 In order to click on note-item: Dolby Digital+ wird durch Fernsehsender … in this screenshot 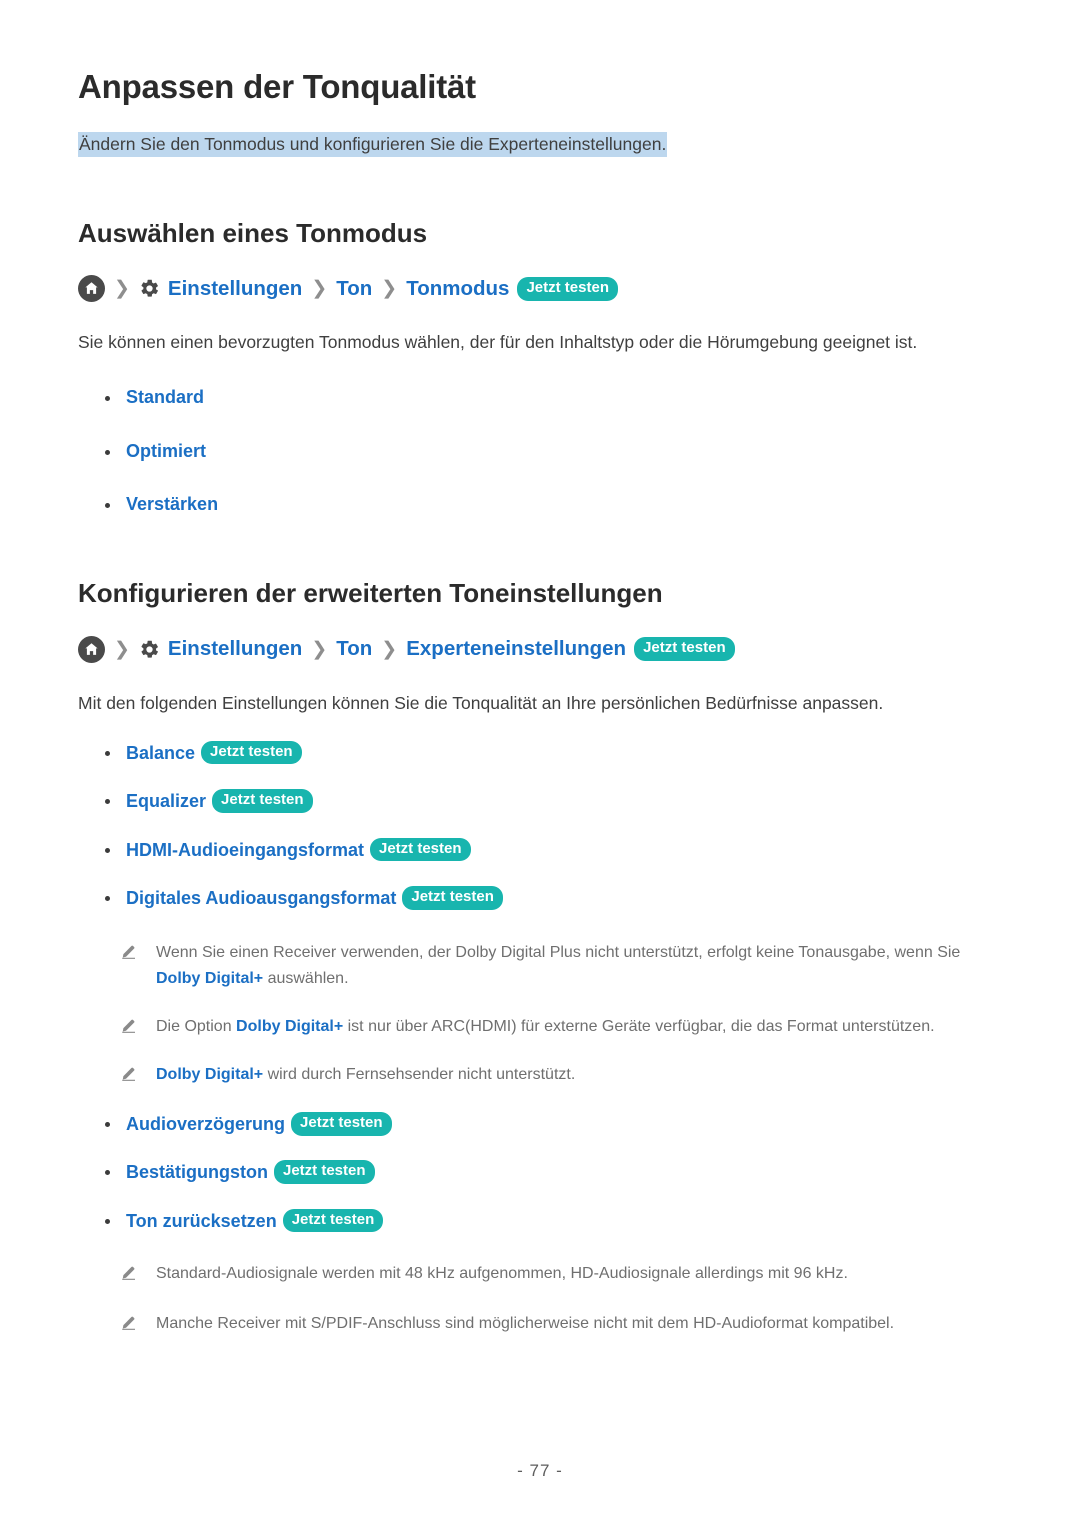, I will do `click(540, 1075)`.